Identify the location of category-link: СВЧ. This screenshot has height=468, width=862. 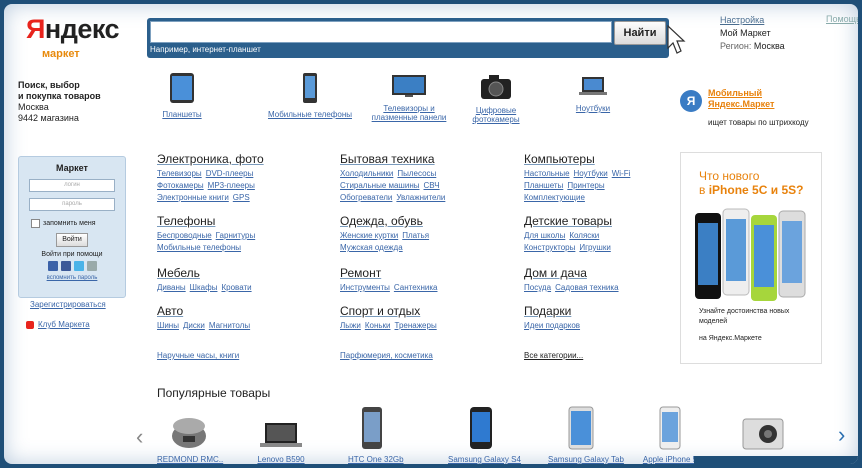
(432, 185).